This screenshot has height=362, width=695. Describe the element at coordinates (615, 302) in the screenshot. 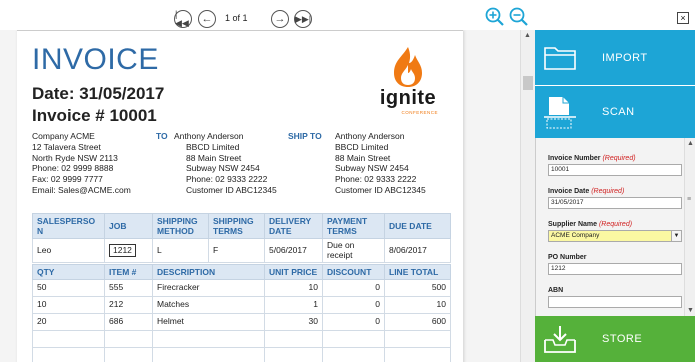

I see `abn-input` at that location.